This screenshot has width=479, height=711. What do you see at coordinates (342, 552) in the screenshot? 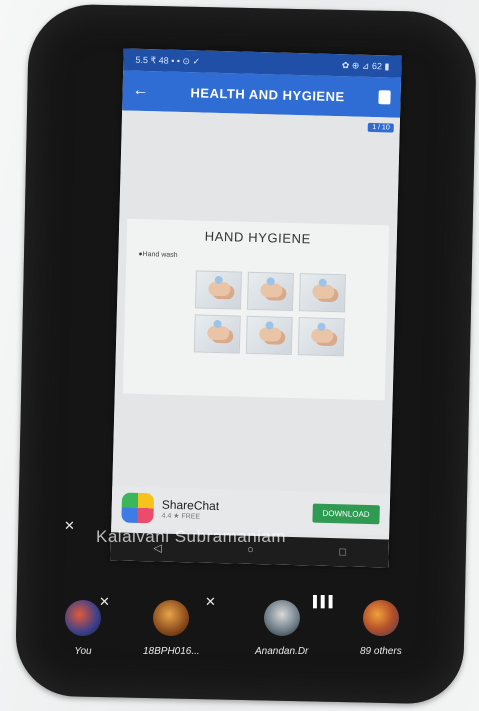
I see `nav-recent-icon: □` at bounding box center [342, 552].